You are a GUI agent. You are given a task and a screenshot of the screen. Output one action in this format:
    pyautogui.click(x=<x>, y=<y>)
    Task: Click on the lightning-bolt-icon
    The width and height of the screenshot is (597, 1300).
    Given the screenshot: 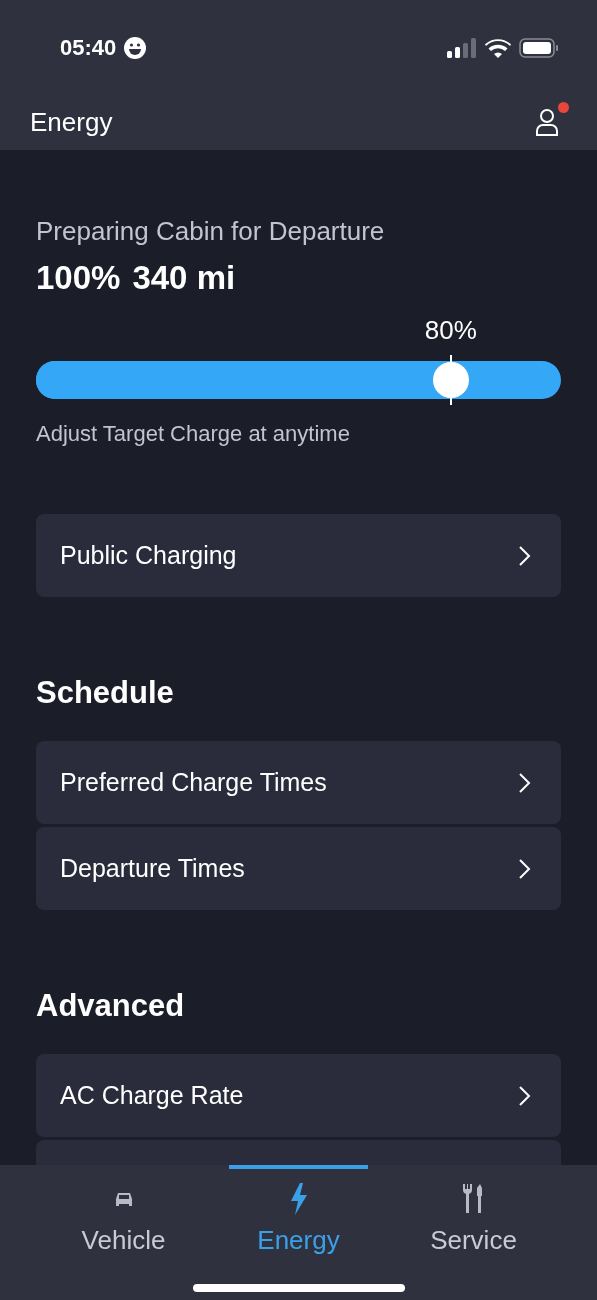 What is the action you would take?
    pyautogui.click(x=298, y=1199)
    